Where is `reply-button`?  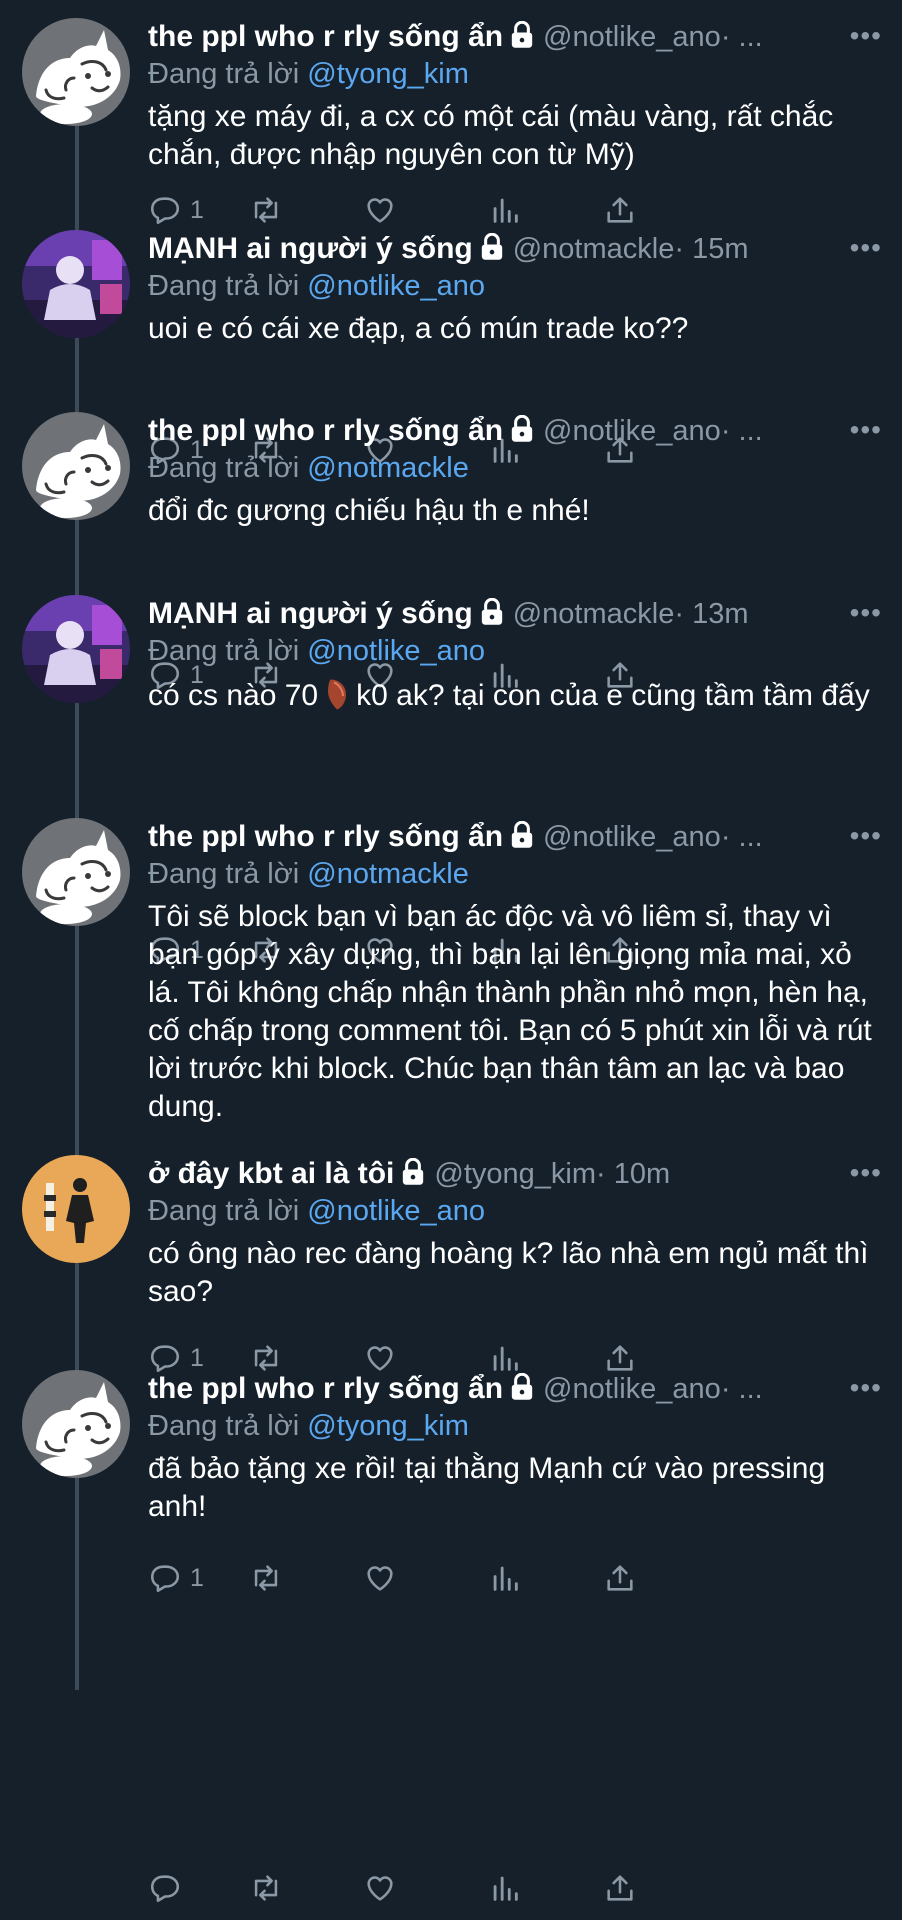
reply-button is located at coordinates (169, 1888).